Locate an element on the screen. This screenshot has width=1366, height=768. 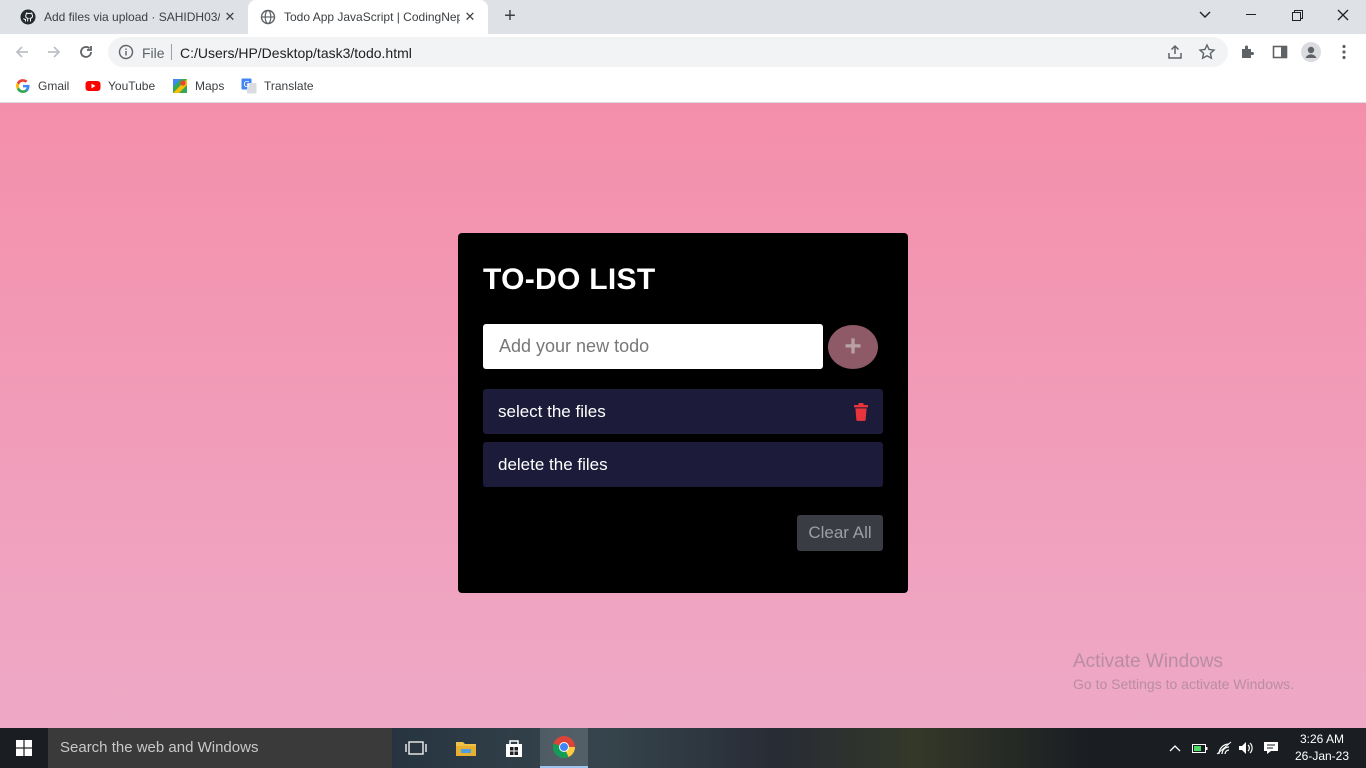
tab-github-upload: Add files via upload · SAHIDH03/ ✕ is located at coordinates (128, 17).